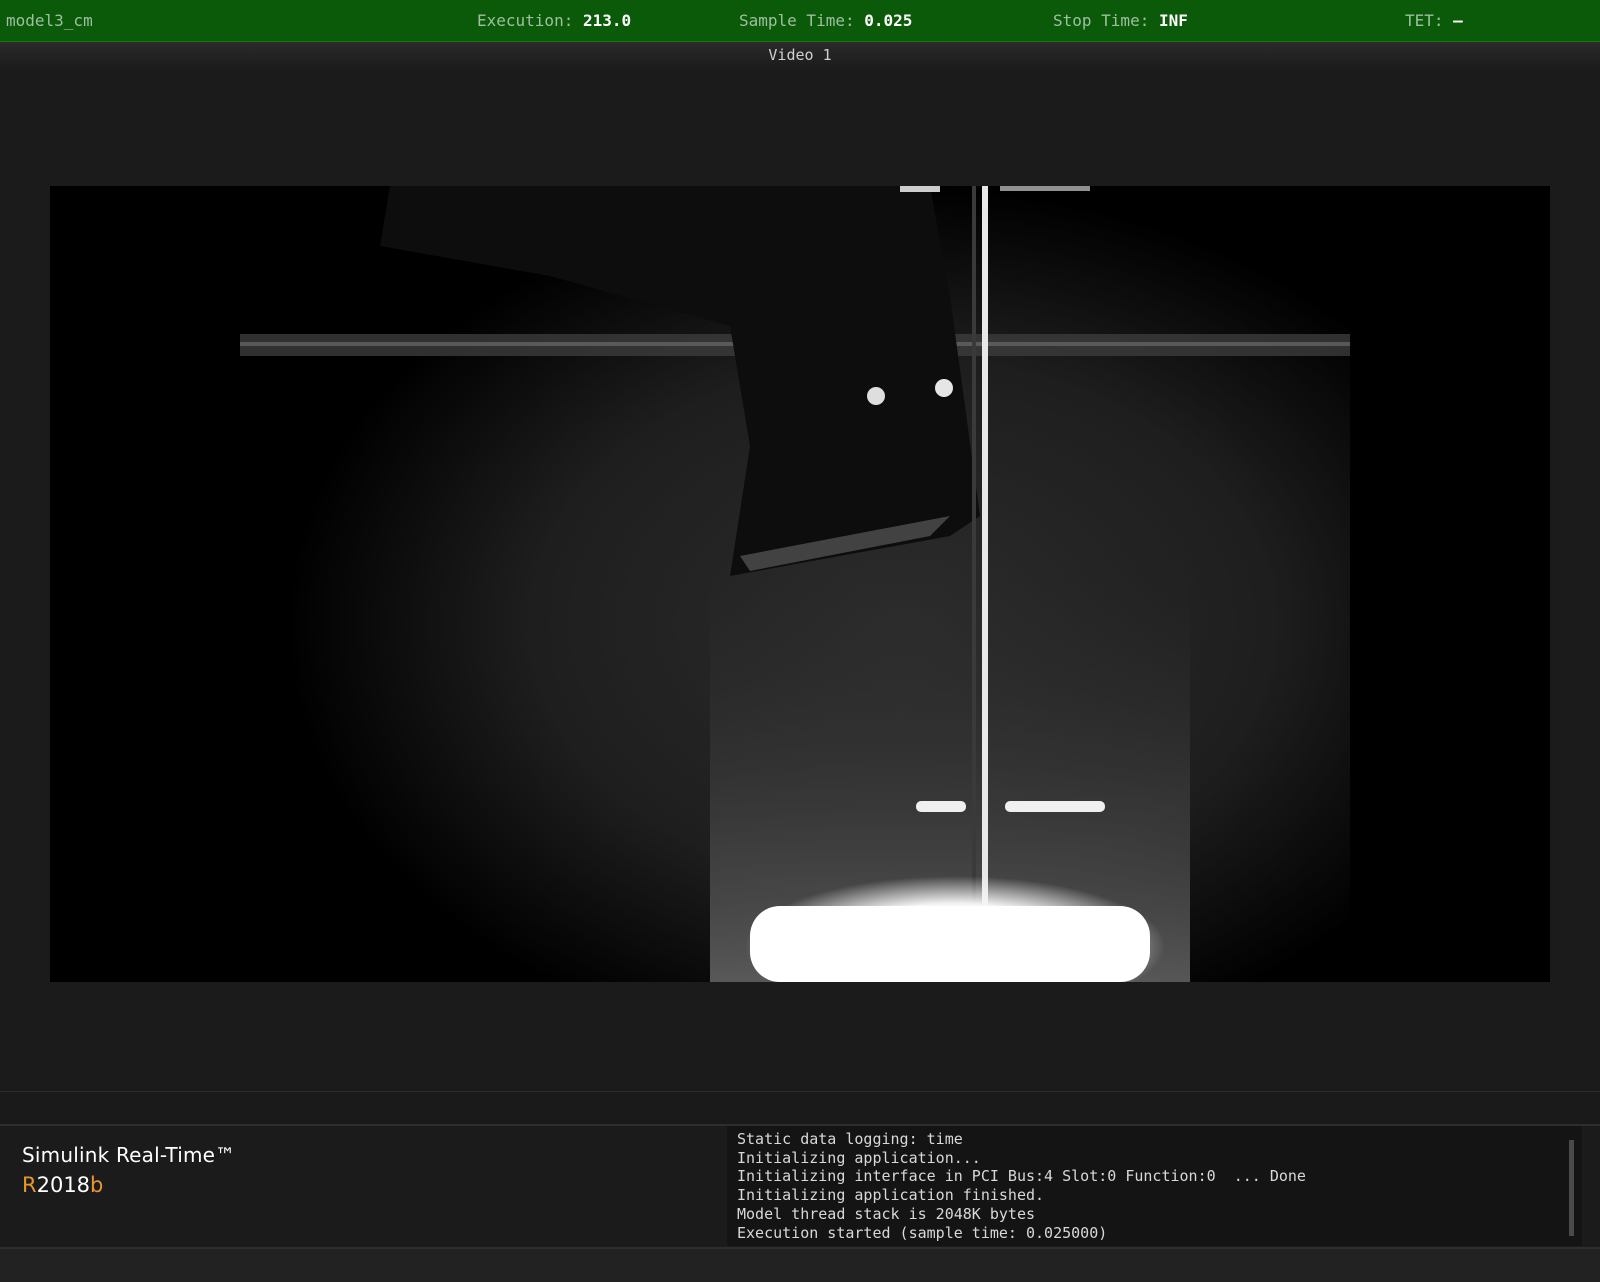  What do you see at coordinates (49, 20) in the screenshot?
I see `model-name: model3_cm` at bounding box center [49, 20].